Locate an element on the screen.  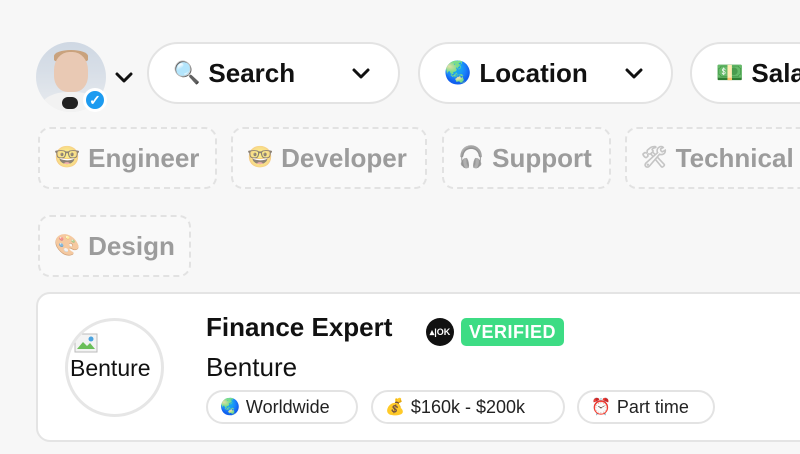
company-name: Benture is located at coordinates (251, 367).